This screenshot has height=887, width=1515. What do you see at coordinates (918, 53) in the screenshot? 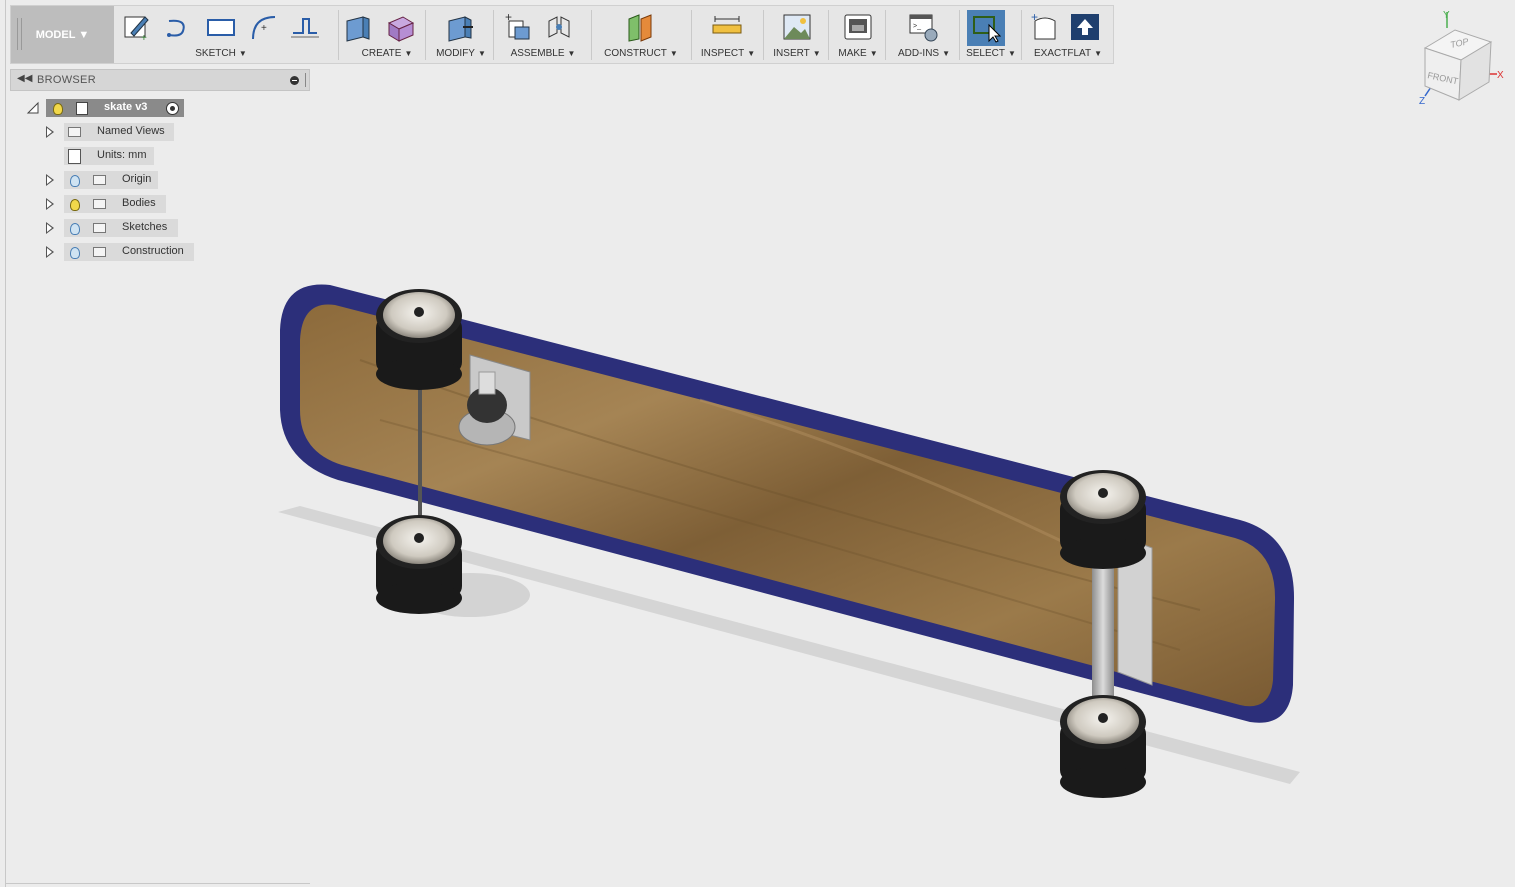
I see `addins-menu-label: ADD-INS` at bounding box center [918, 53].